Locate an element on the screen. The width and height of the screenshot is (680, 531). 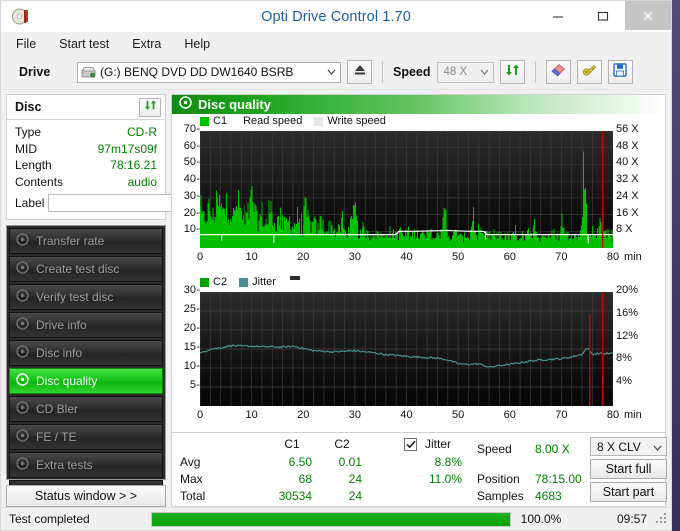
sidebar-item-extra-tests: Extra tests is located at coordinates (86, 465).